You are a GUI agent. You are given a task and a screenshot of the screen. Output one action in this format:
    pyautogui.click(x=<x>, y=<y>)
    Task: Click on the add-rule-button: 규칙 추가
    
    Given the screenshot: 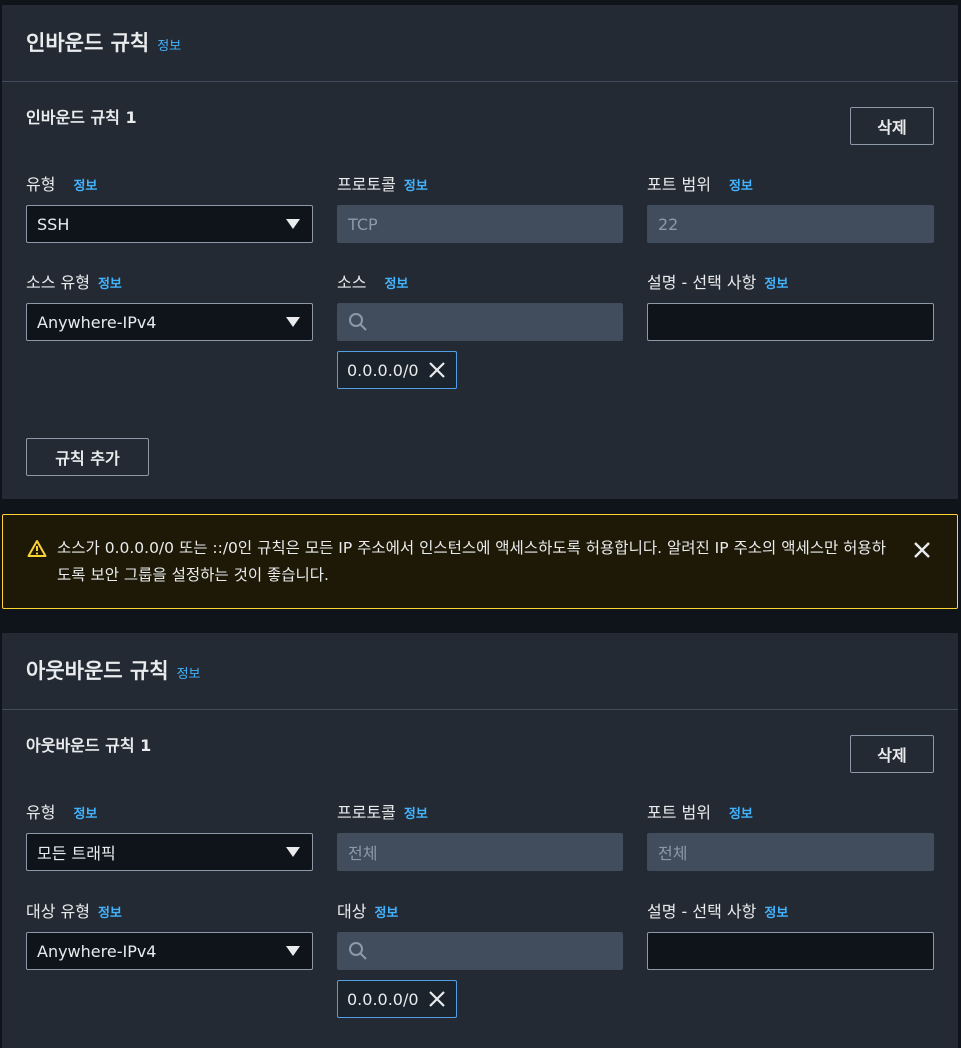 What is the action you would take?
    pyautogui.click(x=87, y=457)
    